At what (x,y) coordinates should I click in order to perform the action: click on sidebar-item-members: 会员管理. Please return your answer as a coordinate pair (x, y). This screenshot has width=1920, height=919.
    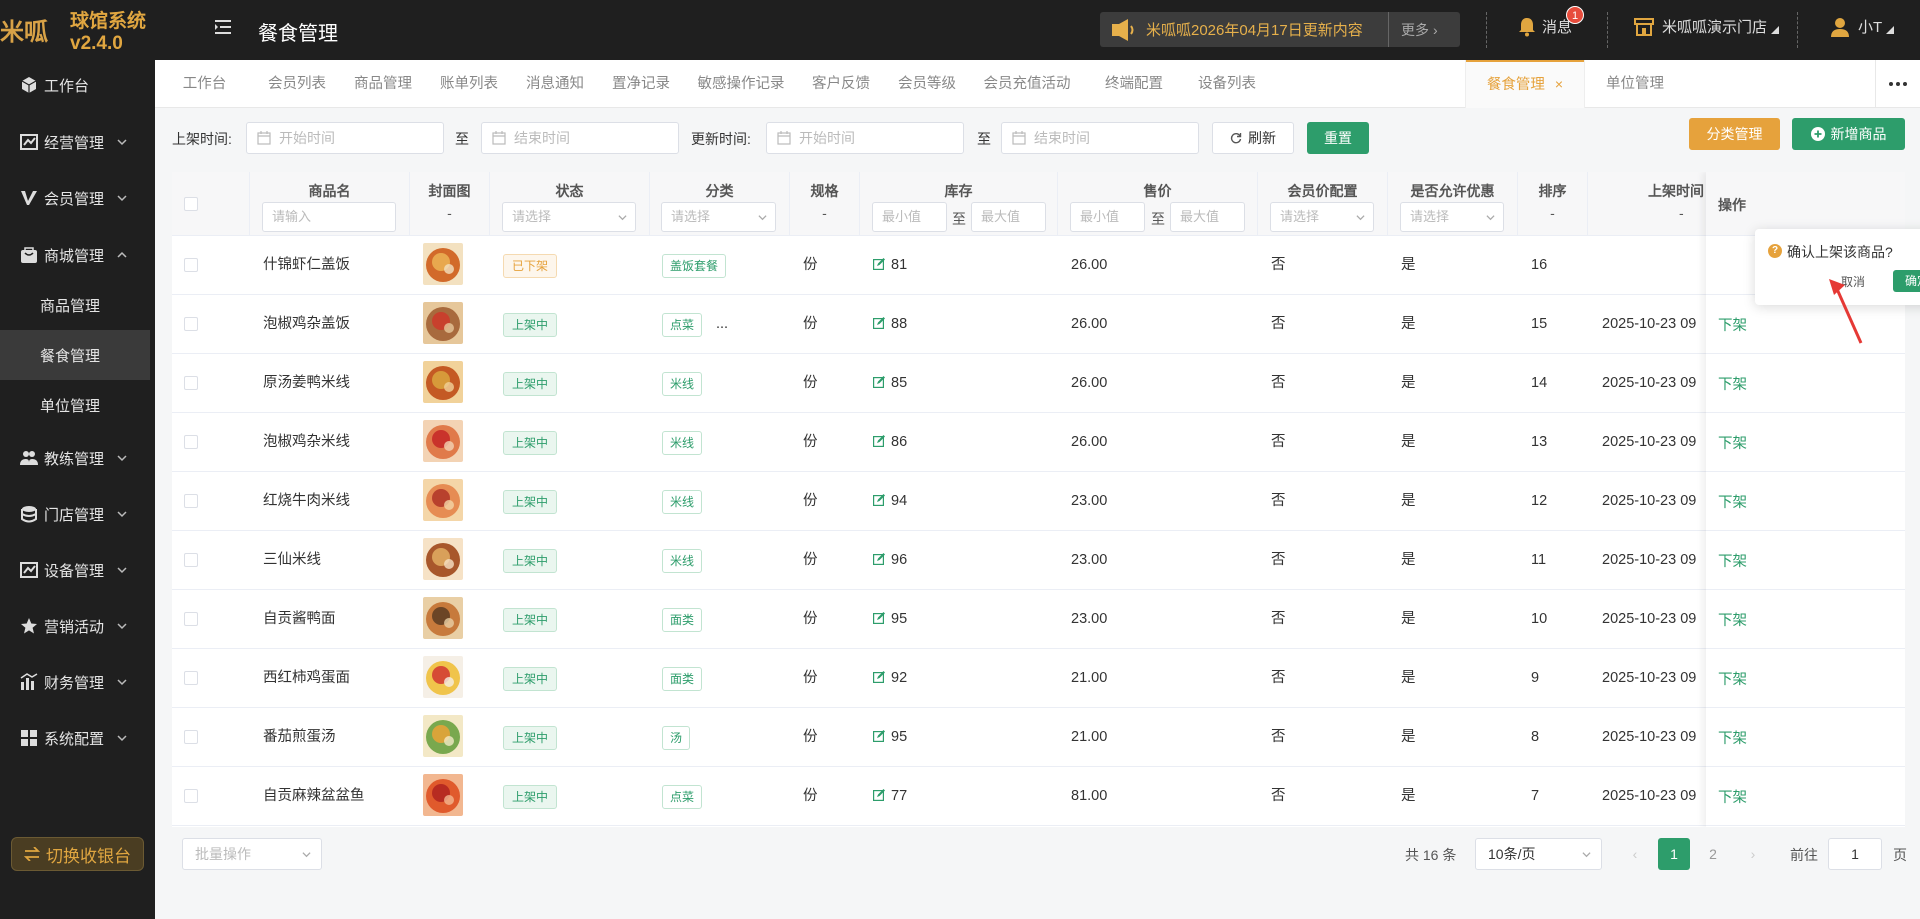
    Looking at the image, I should click on (77, 198).